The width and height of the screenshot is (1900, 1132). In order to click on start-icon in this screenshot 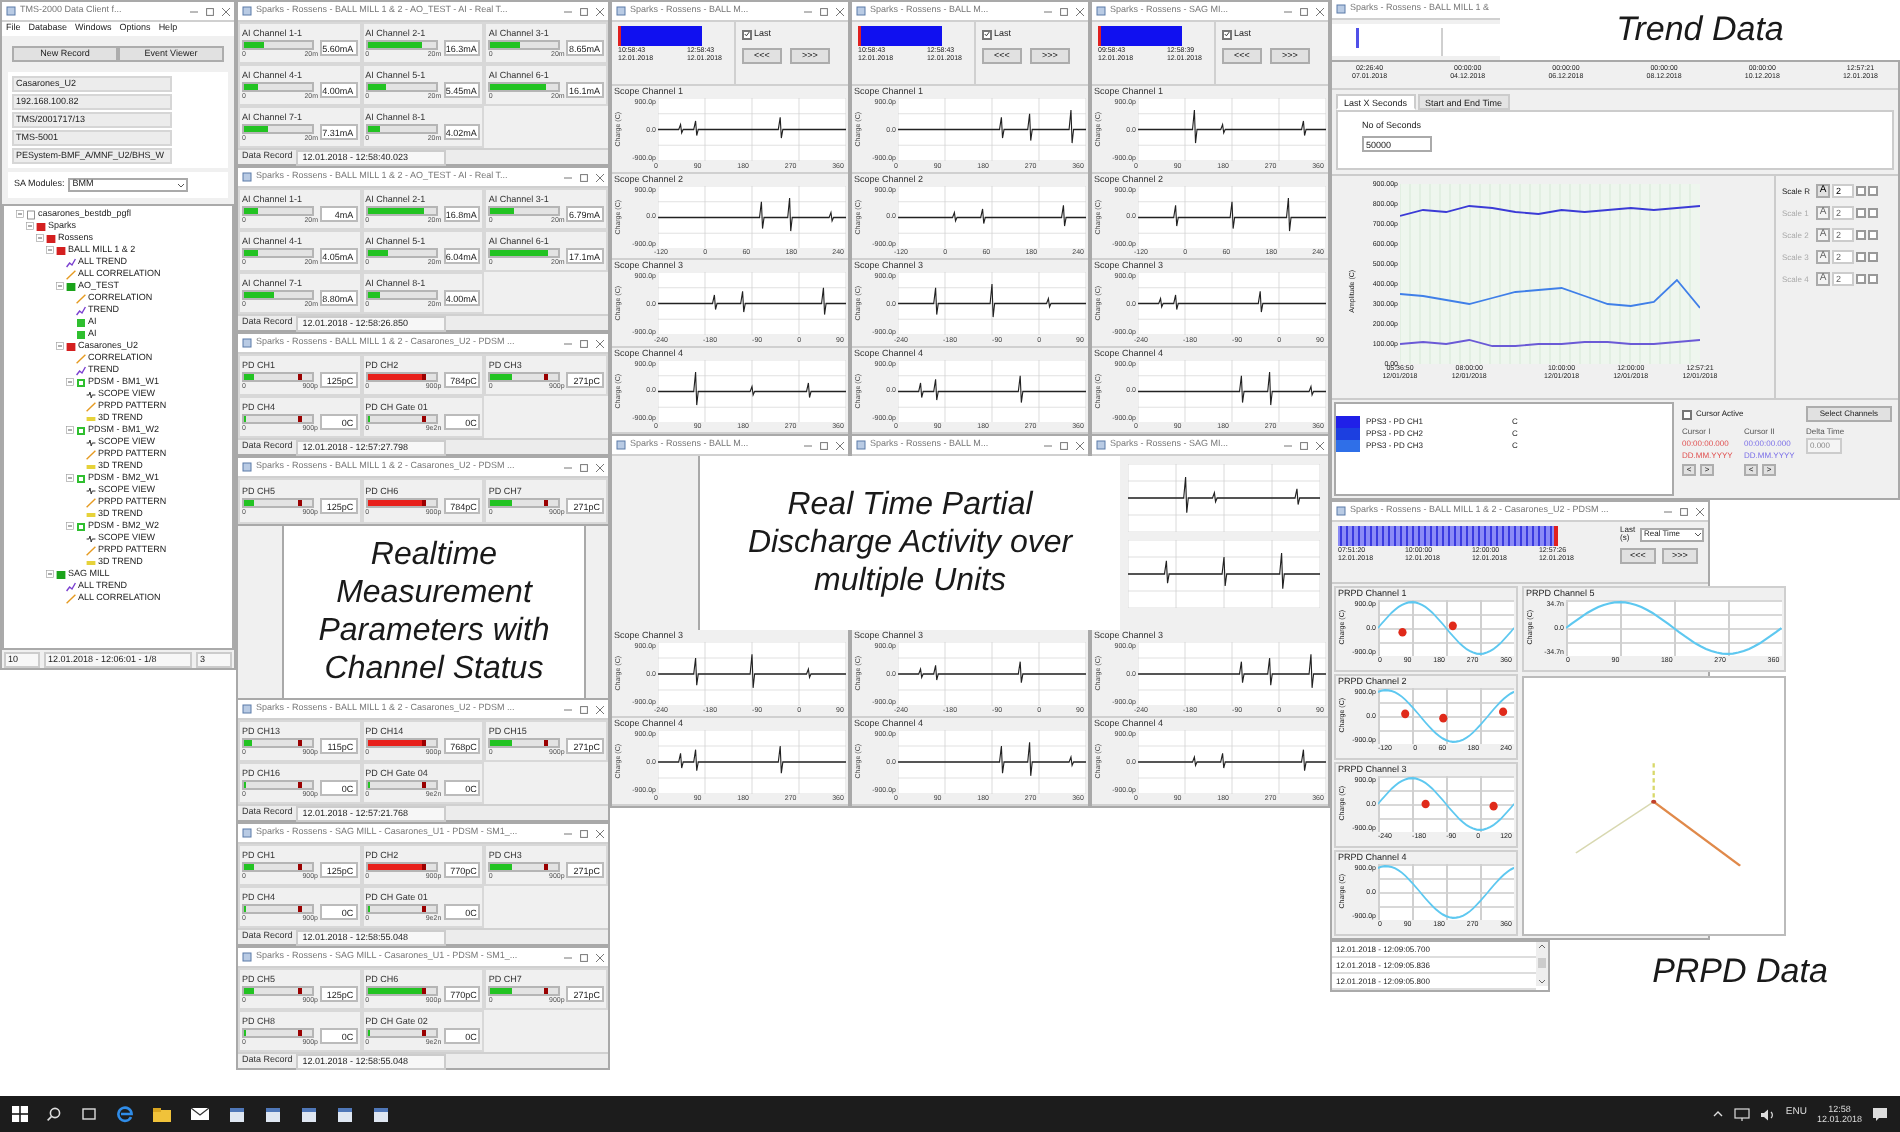, I will do `click(20, 1114)`.